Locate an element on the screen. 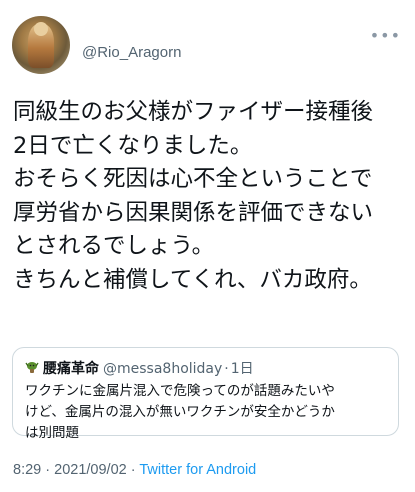 This screenshot has width=415, height=492. quoted-author-handle: @messa8holiday is located at coordinates (162, 369).